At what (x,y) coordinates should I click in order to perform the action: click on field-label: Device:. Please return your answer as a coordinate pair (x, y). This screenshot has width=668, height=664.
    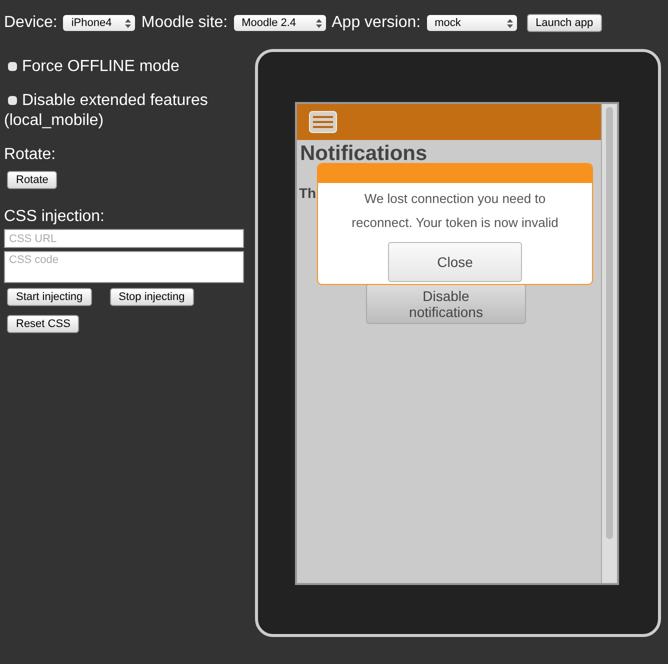
    Looking at the image, I should click on (31, 23).